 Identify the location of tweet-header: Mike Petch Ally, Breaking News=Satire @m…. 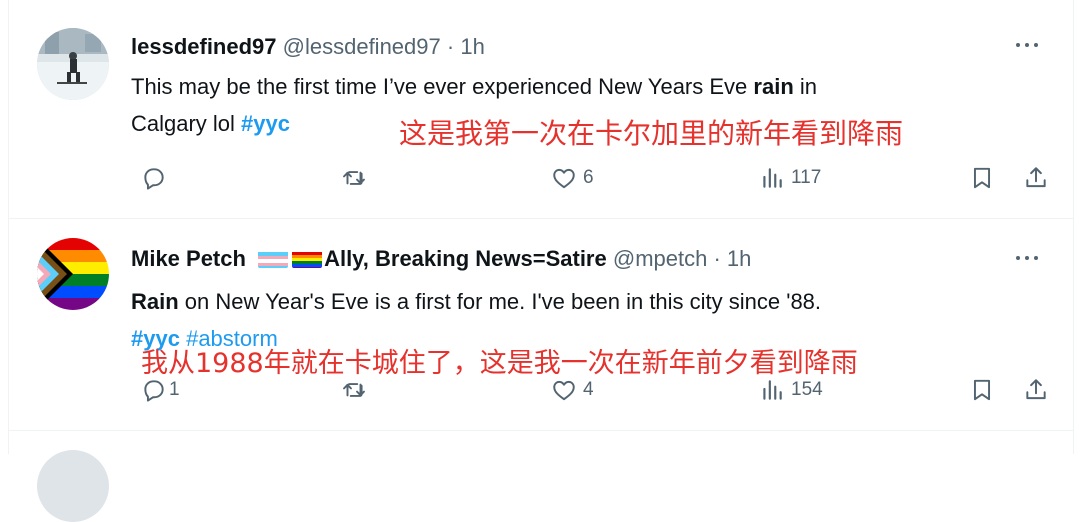
(441, 259).